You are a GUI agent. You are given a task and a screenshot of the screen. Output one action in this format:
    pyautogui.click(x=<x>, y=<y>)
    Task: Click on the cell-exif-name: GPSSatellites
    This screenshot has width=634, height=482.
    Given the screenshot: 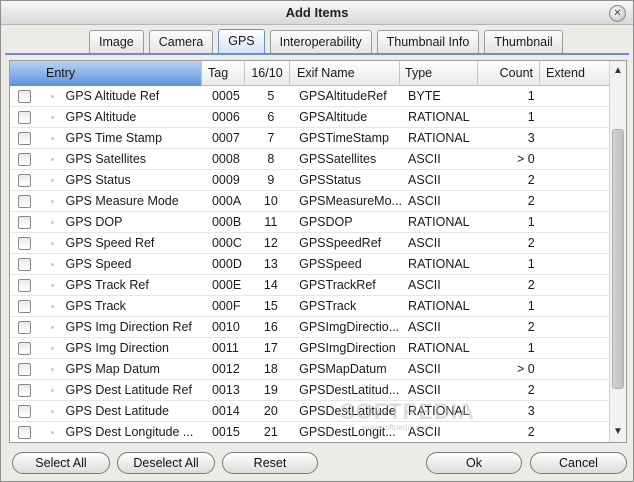 What is the action you would take?
    pyautogui.click(x=338, y=158)
    